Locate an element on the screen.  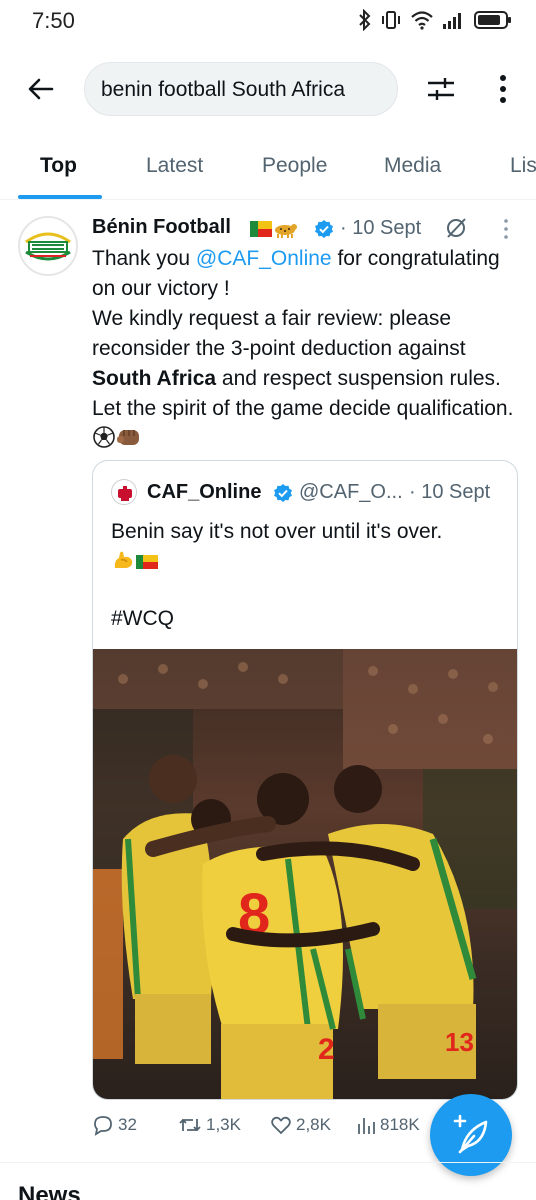
avatar is located at coordinates (48, 246).